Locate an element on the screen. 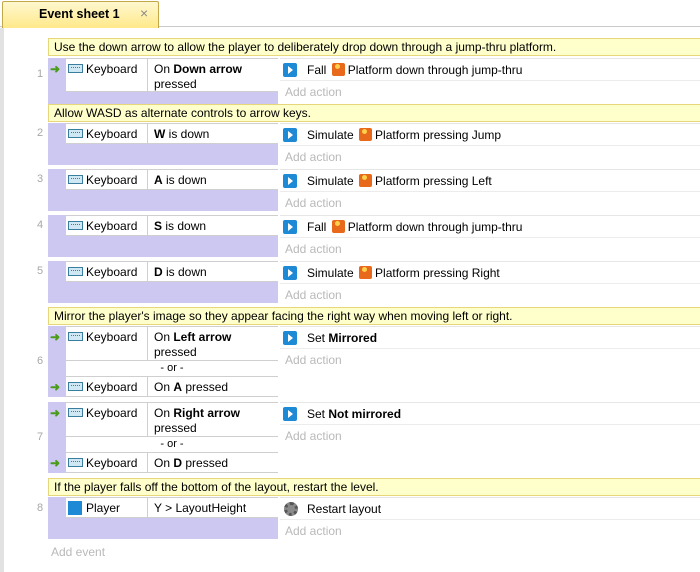 This screenshot has height=572, width=700. event-number: 7 is located at coordinates (40, 437).